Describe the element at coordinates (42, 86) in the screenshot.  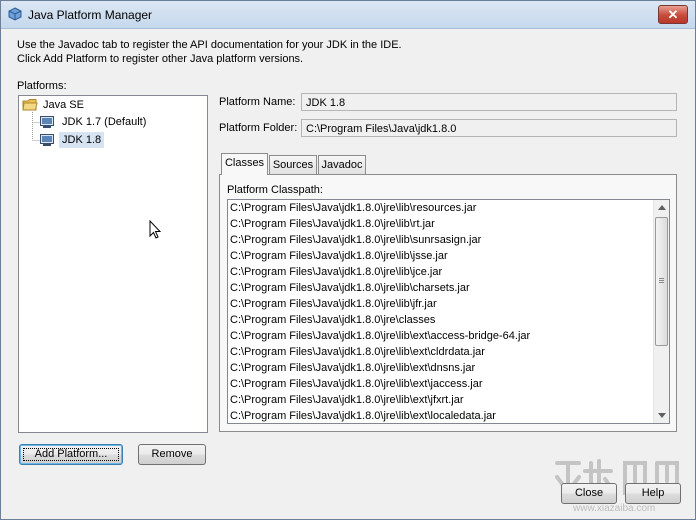
I see `platforms-label: Platforms:` at that location.